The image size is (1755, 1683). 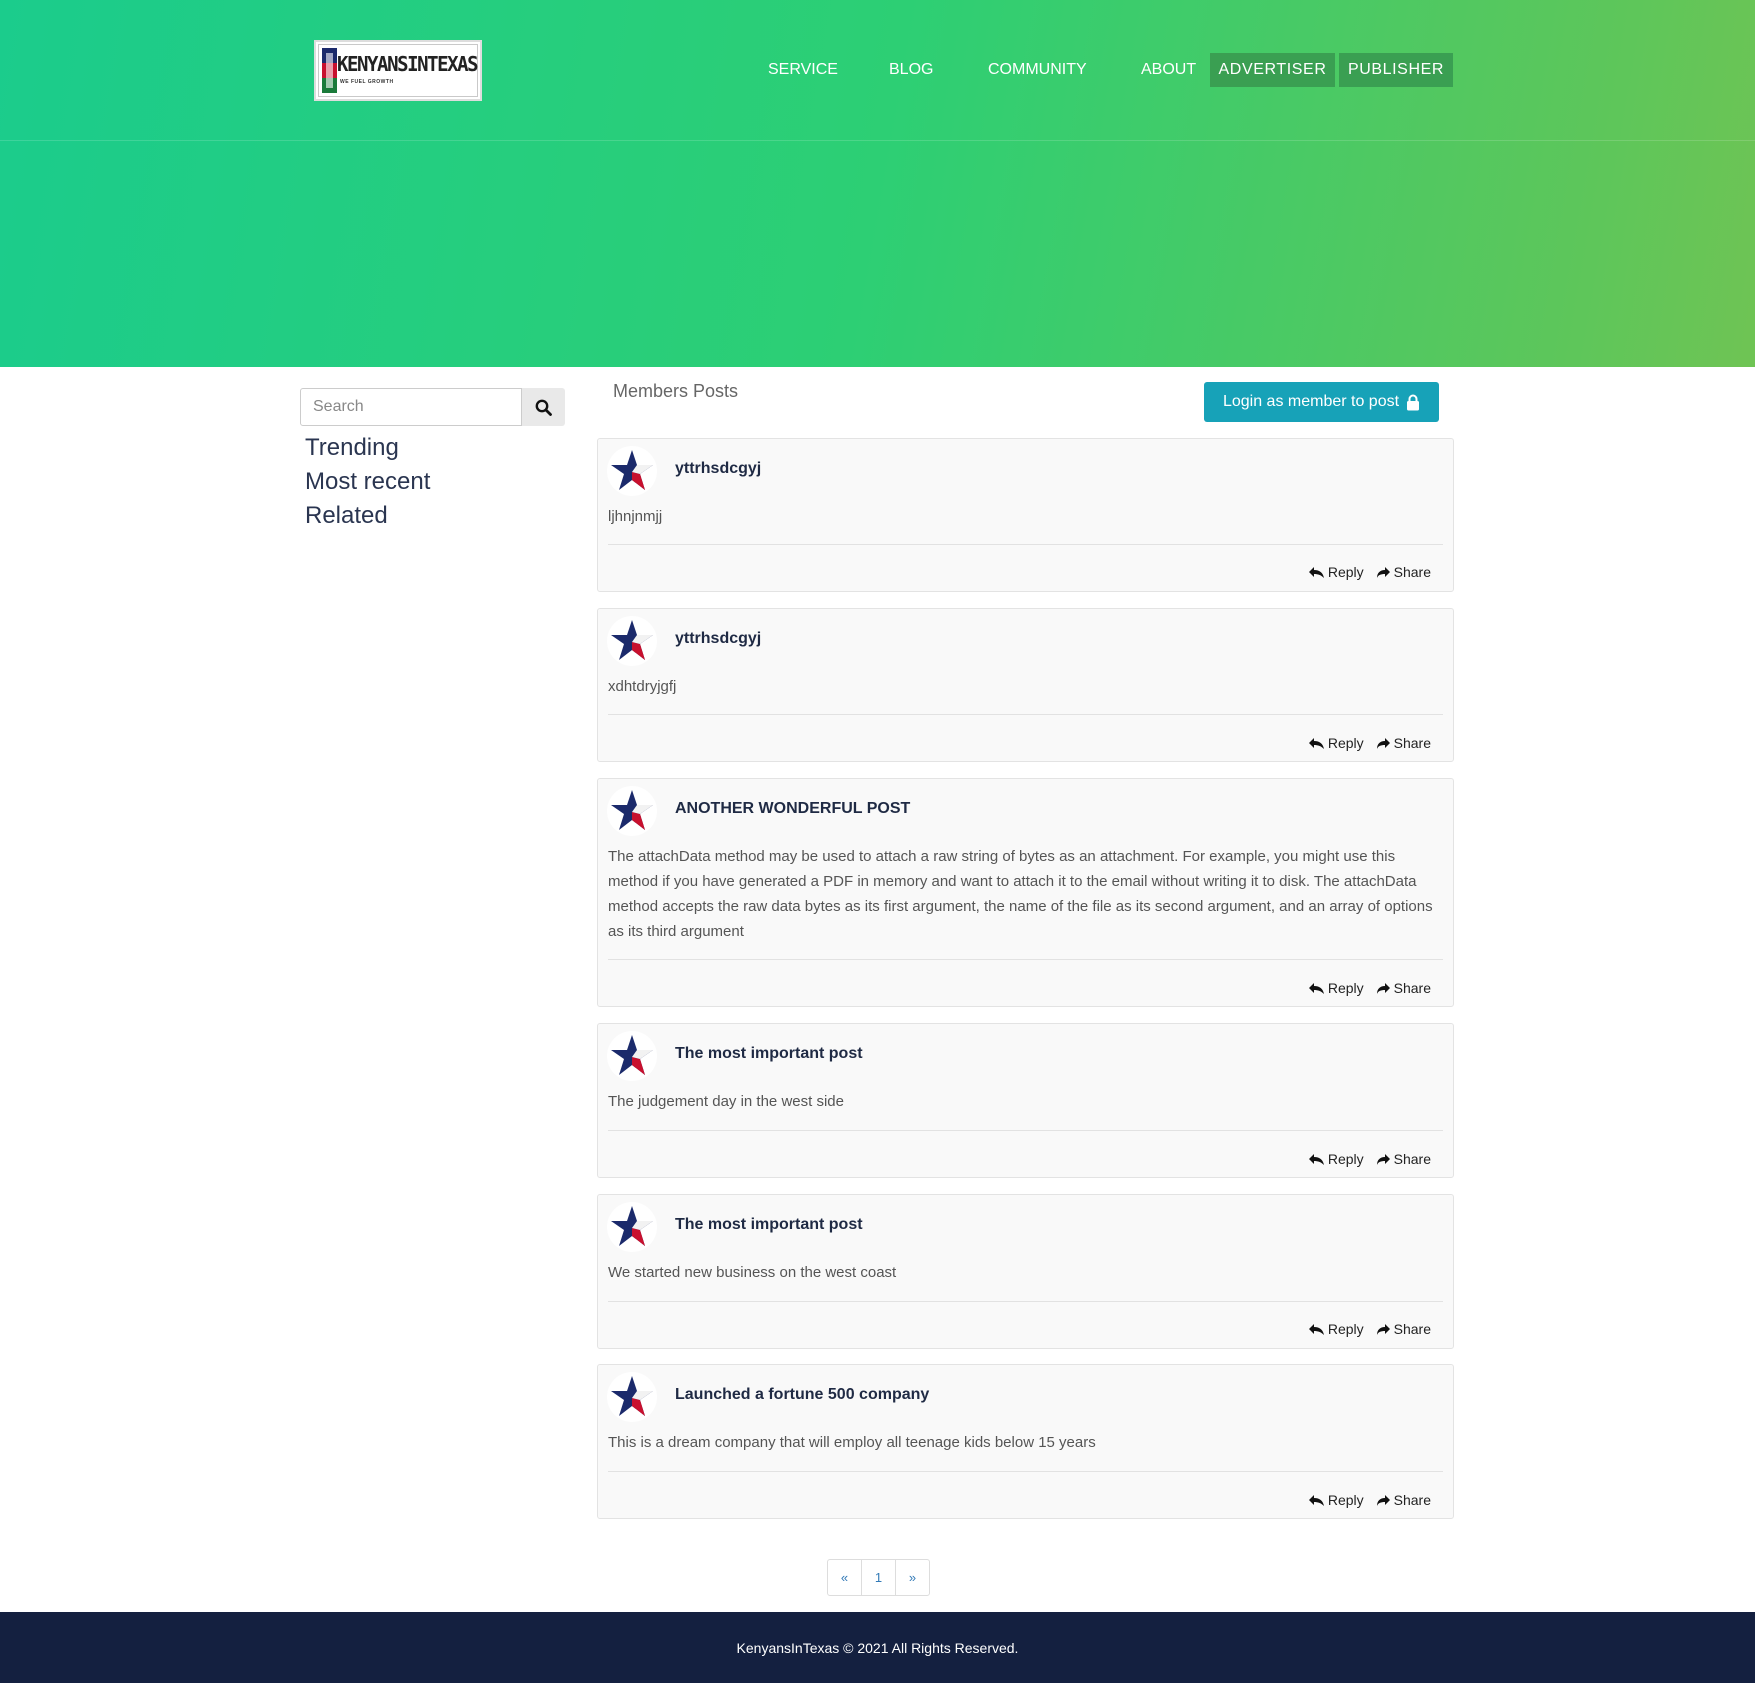 I want to click on nav-community: COMMUNITY, so click(x=1037, y=70).